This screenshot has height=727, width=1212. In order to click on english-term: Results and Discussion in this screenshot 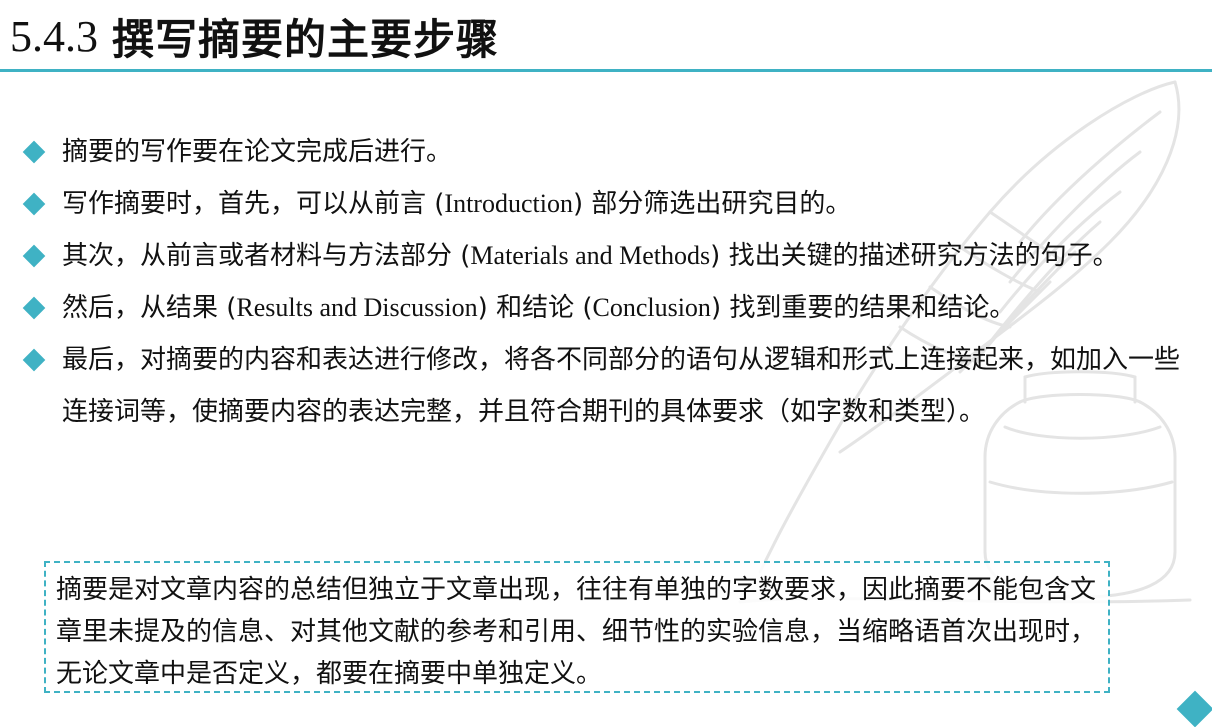, I will do `click(357, 307)`.